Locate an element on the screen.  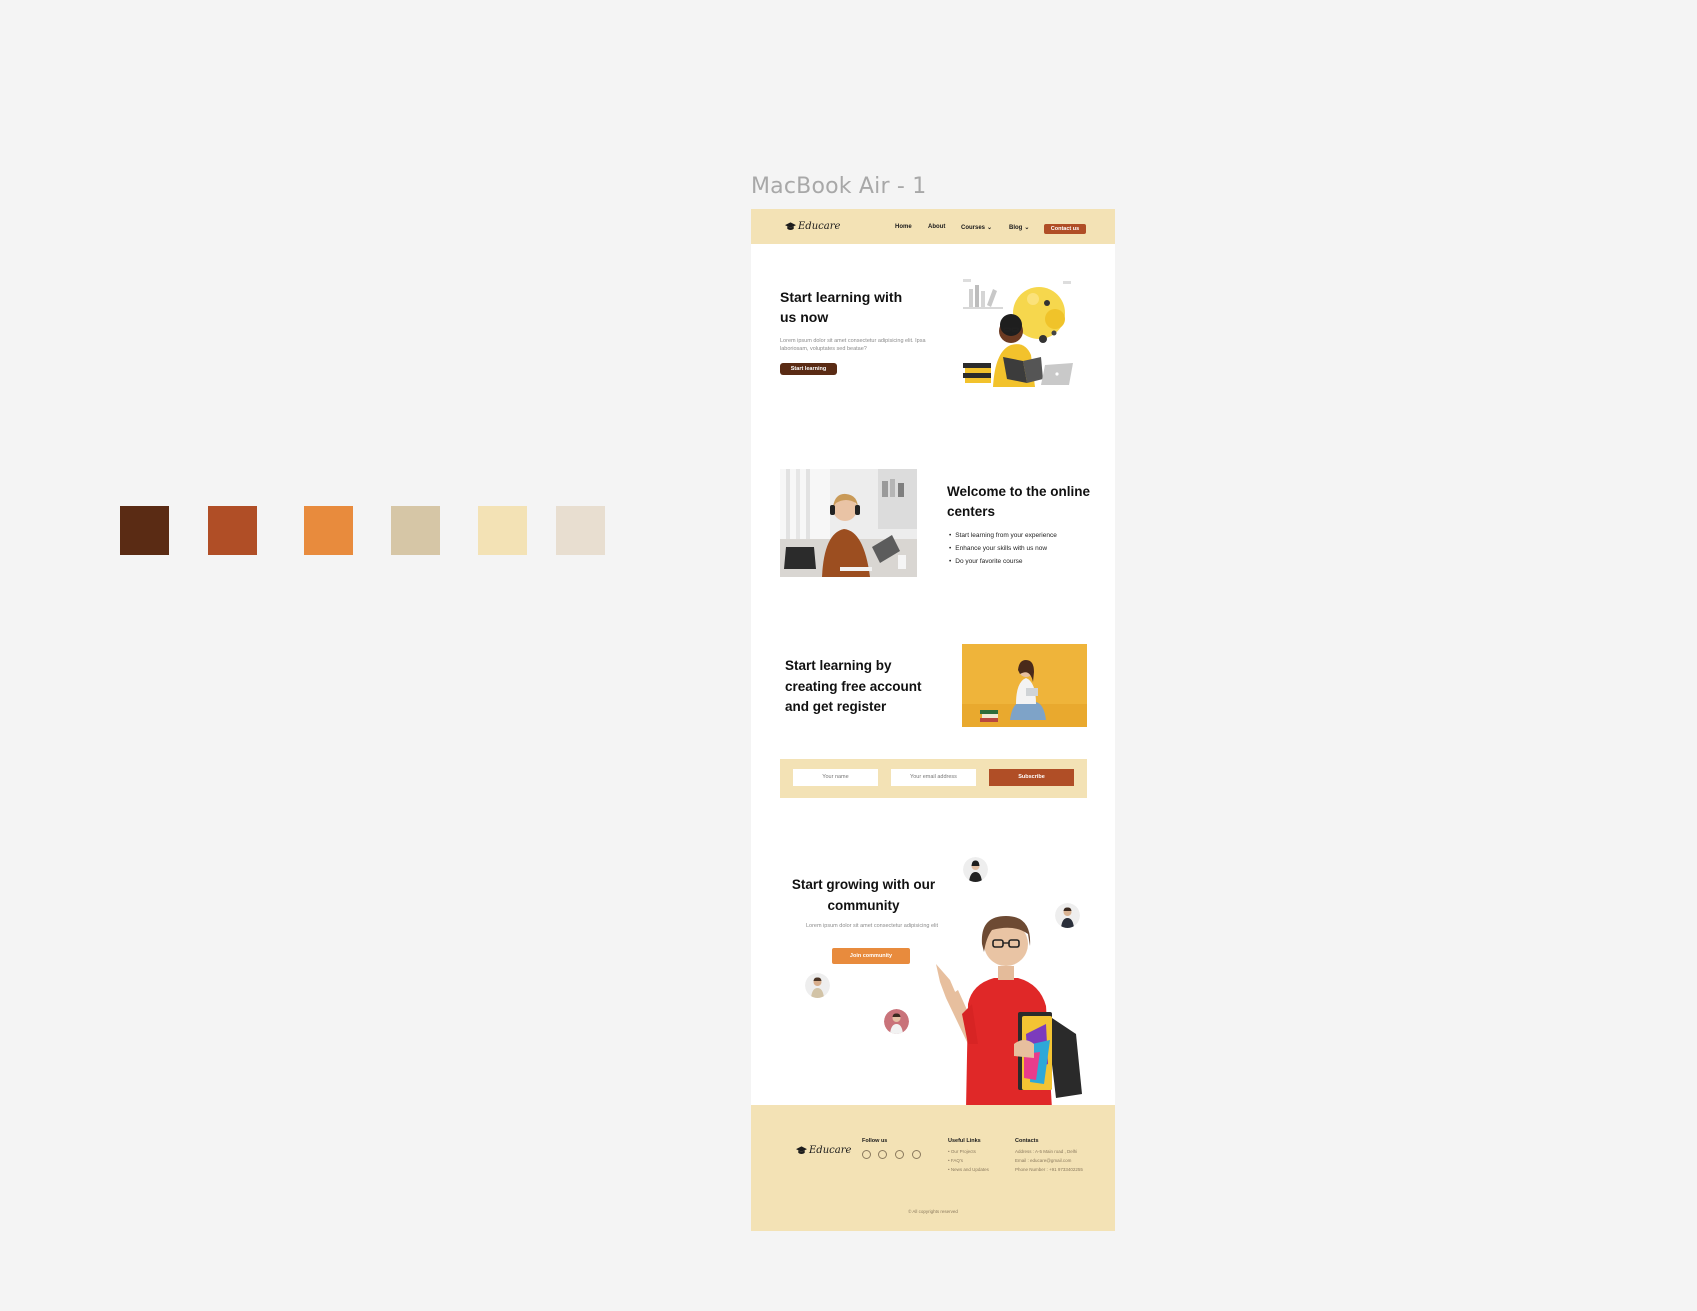
instagram-icon is located at coordinates (916, 1154).